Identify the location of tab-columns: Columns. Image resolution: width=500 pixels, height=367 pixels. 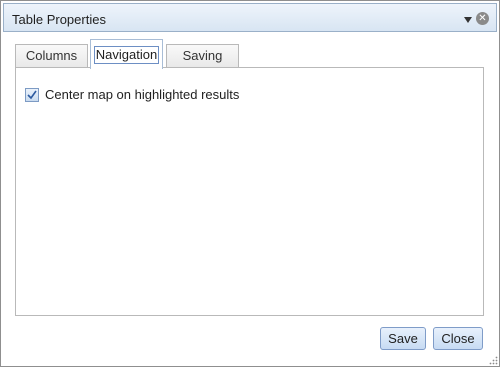
(51, 55).